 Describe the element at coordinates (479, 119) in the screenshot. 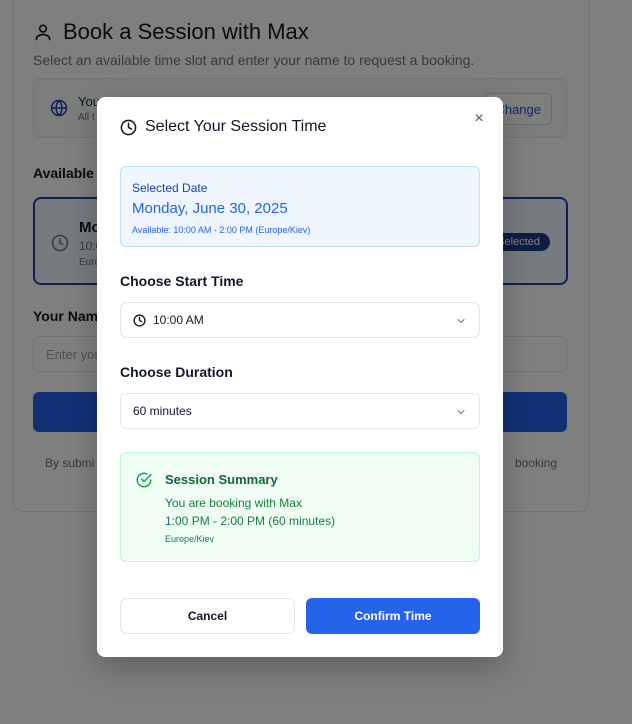

I see `close-icon: ×` at that location.